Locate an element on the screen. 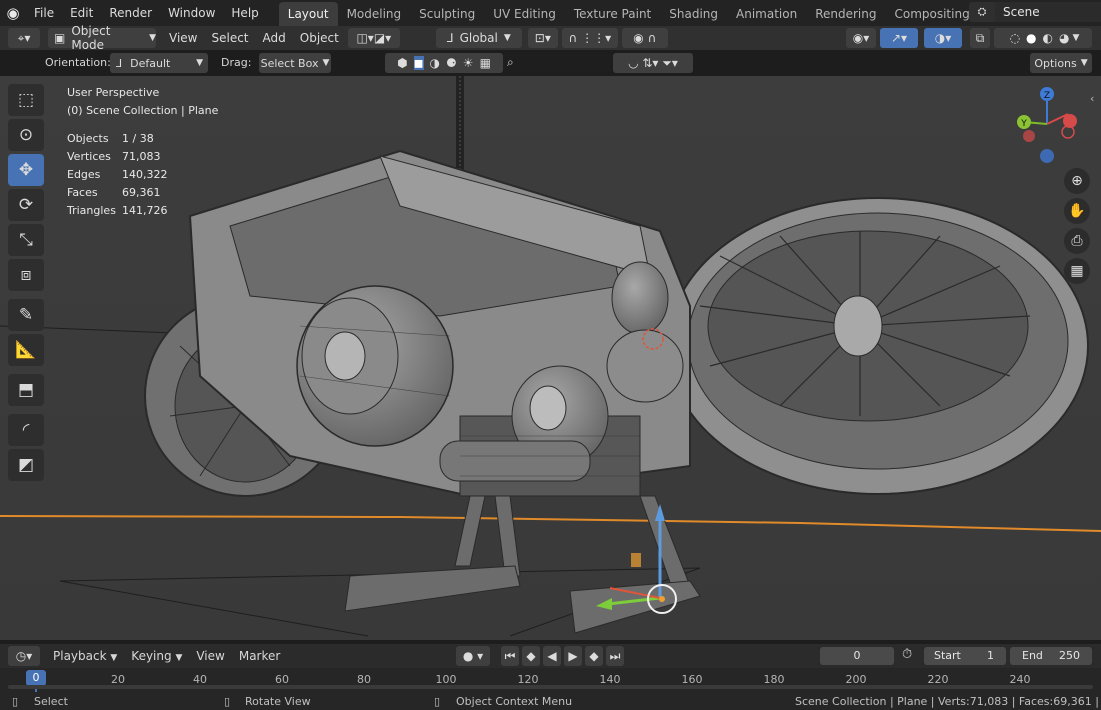 This screenshot has height=710, width=1101. menu-file: File is located at coordinates (44, 13).